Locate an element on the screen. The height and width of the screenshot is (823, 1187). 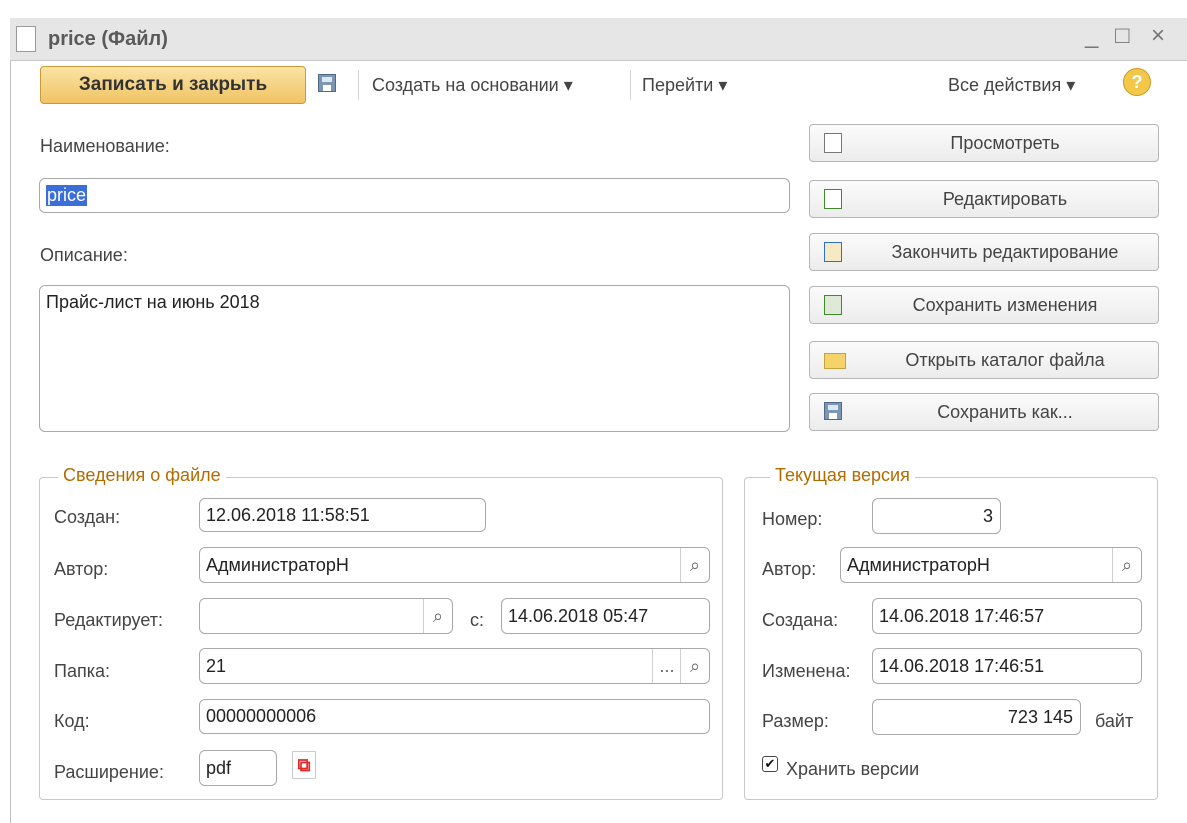
folder-label: Папка: is located at coordinates (82, 671).